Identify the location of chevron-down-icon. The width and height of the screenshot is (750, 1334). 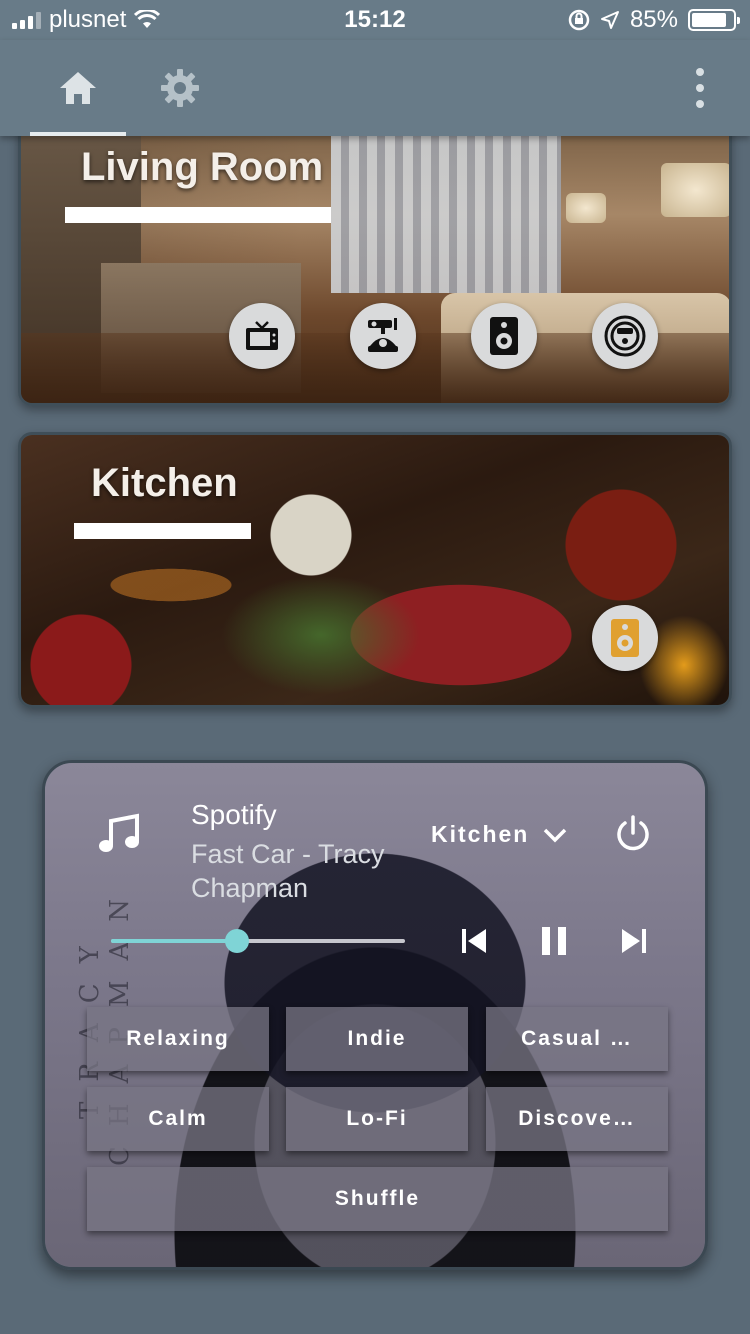
(555, 835).